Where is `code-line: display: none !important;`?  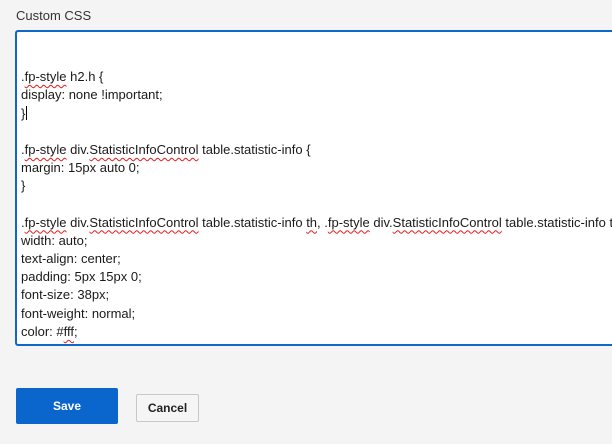
code-line: display: none !important; is located at coordinates (316, 95).